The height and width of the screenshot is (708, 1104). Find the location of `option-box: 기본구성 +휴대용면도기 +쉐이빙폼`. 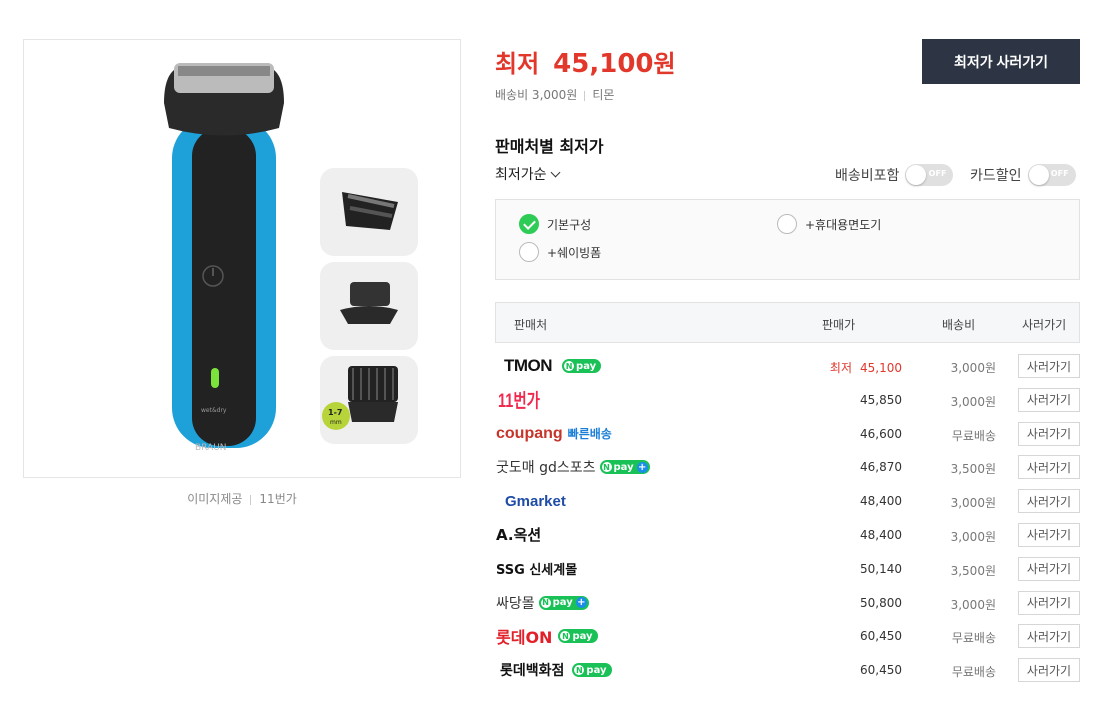

option-box: 기본구성 +휴대용면도기 +쉐이빙폼 is located at coordinates (787, 239).